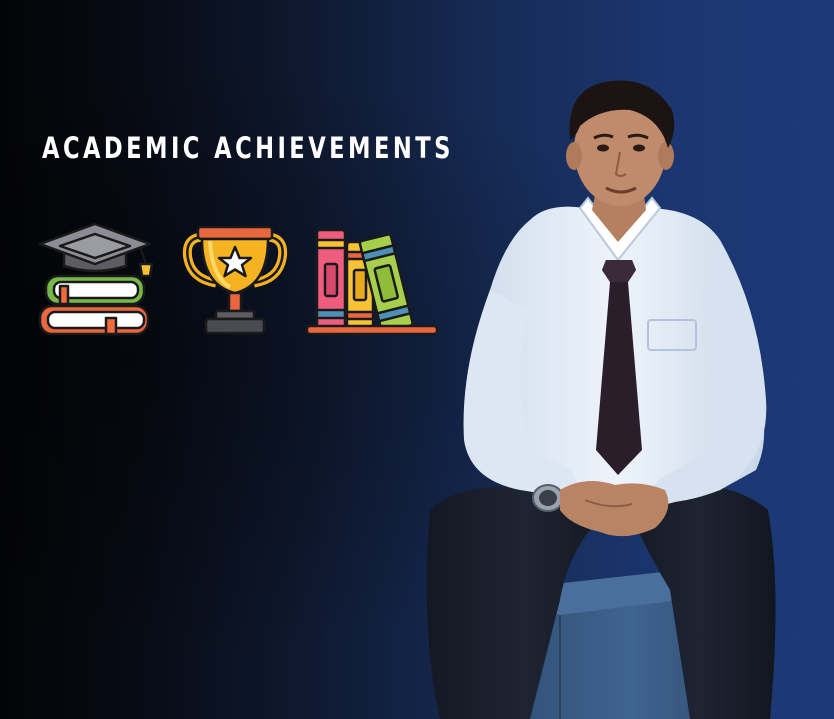 The width and height of the screenshot is (834, 719). Describe the element at coordinates (235, 280) in the screenshot. I see `trophy-icon` at that location.